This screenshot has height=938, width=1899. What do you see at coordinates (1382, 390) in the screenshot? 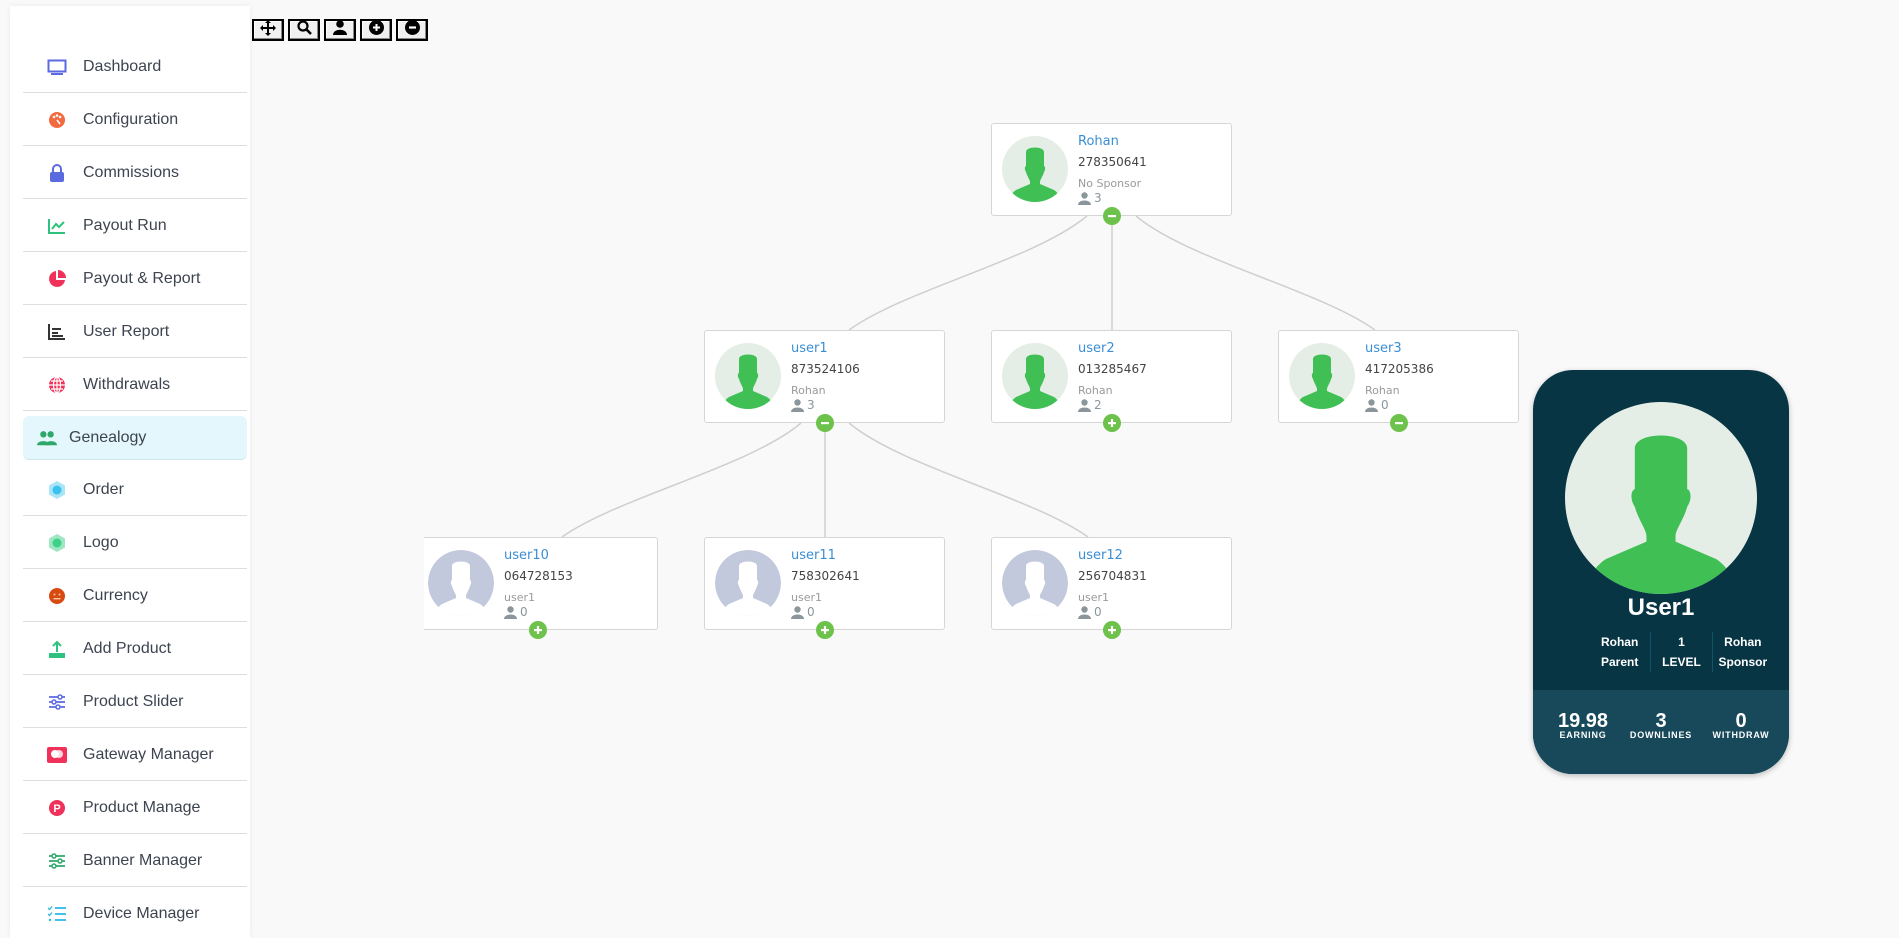
I see `node-sponsor: Rohan` at bounding box center [1382, 390].